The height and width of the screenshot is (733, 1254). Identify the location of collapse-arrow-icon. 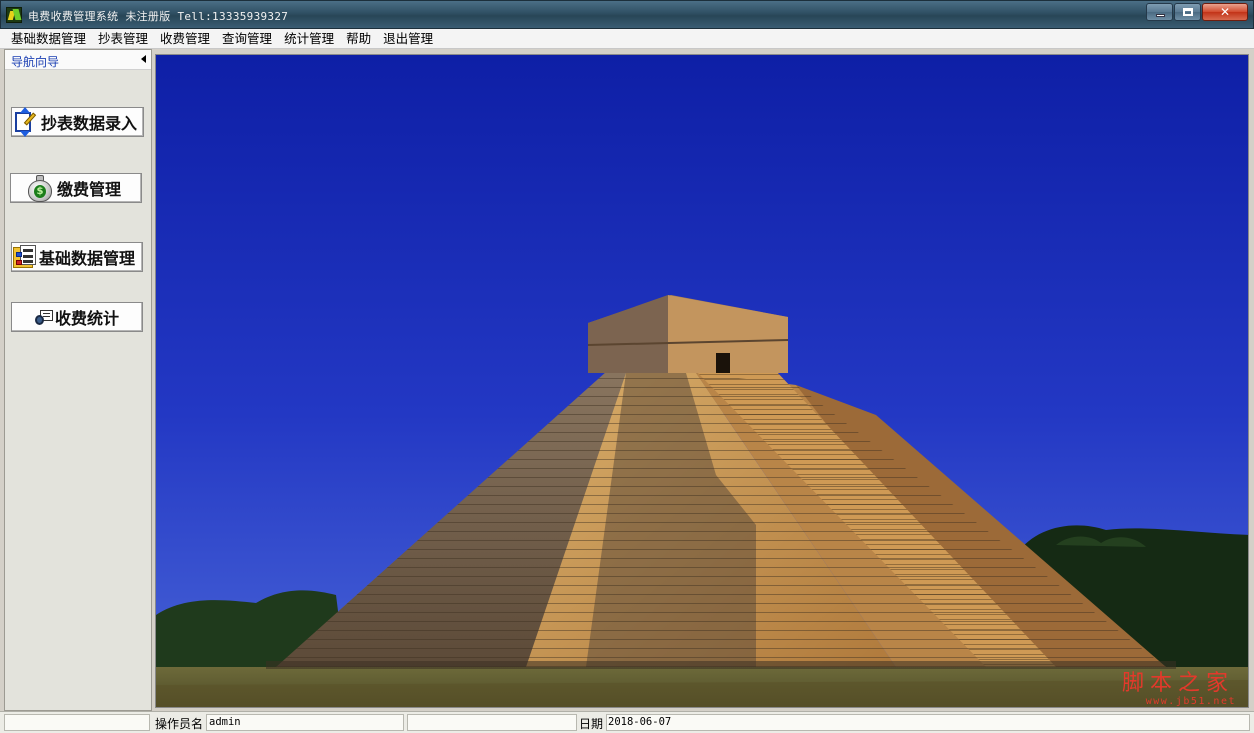
(143, 59).